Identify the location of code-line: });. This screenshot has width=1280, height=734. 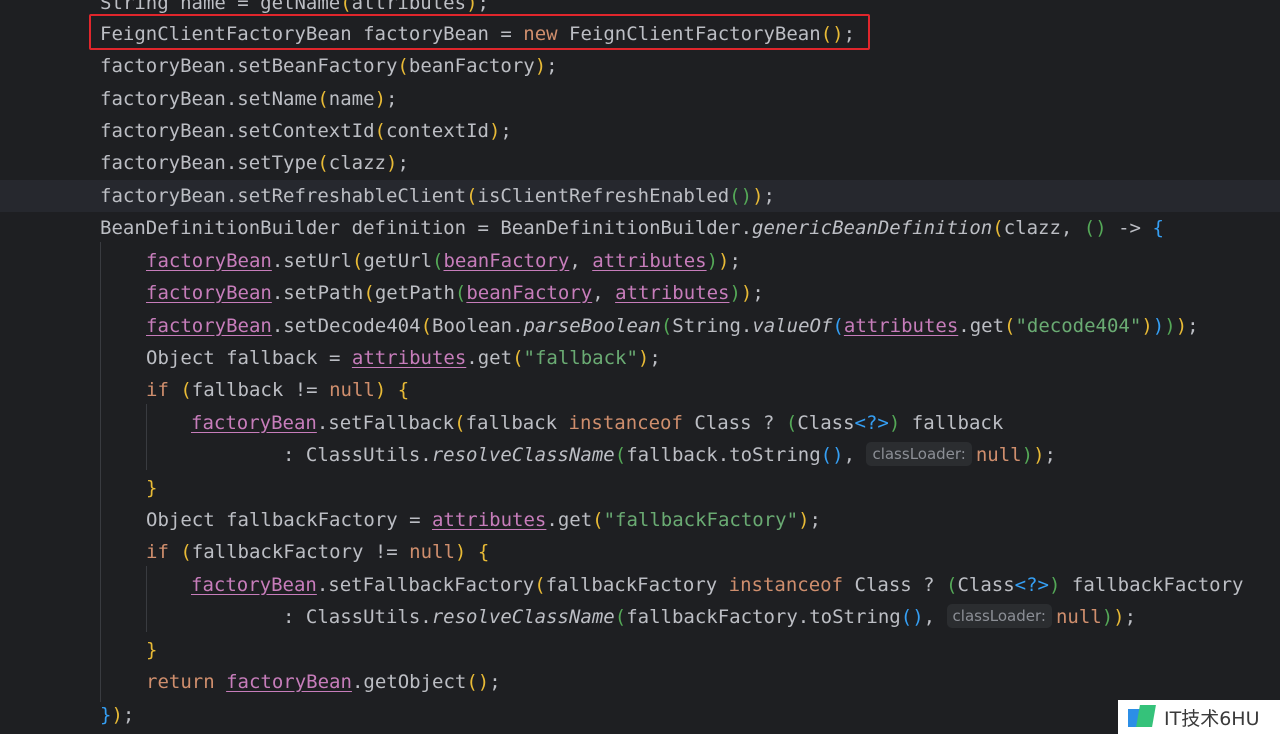
(117, 715).